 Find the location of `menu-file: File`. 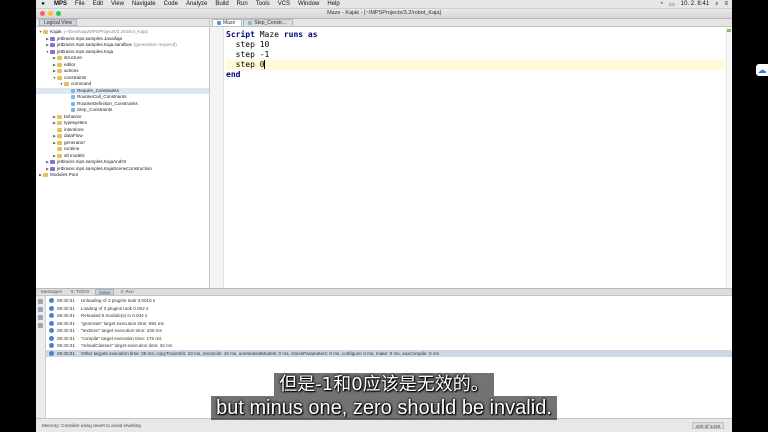

menu-file: File is located at coordinates (80, 4).